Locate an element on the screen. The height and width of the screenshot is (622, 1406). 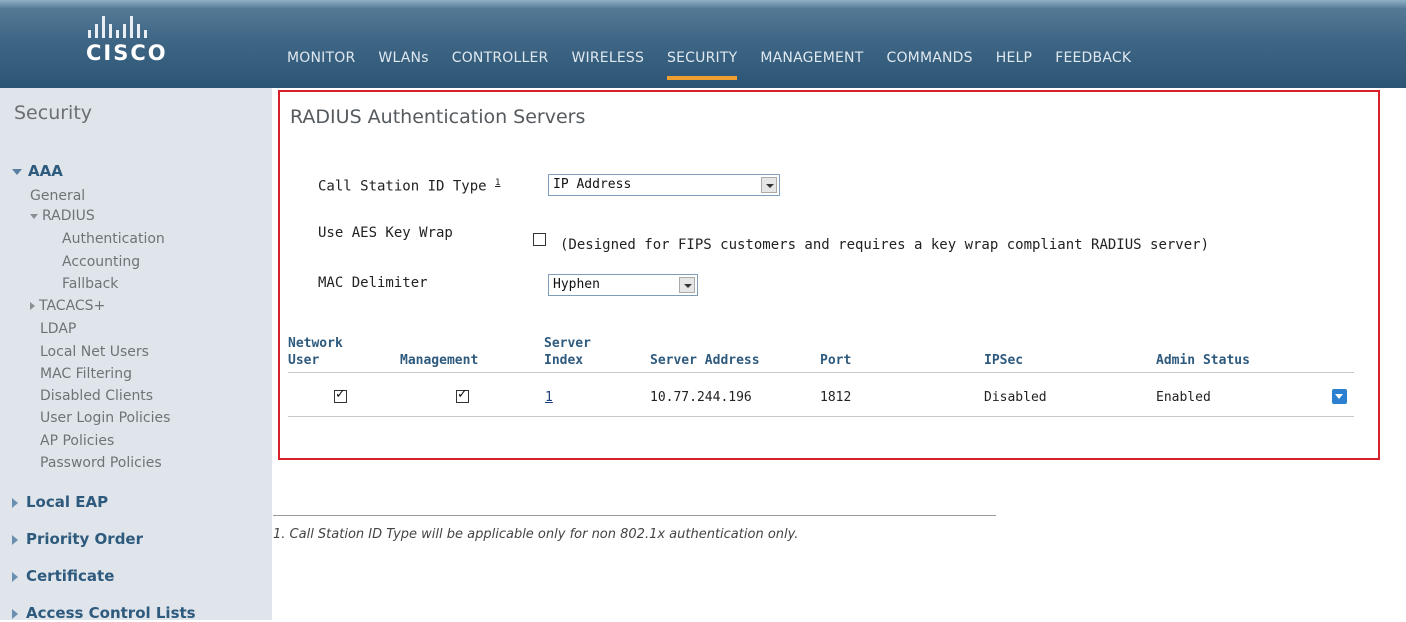
footnote-divider is located at coordinates (634, 515).